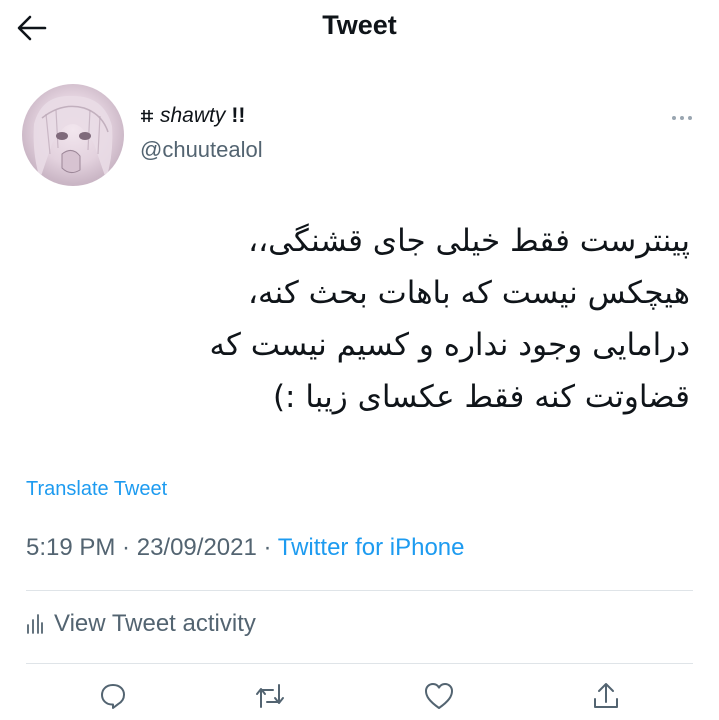 This screenshot has height=720, width=719. What do you see at coordinates (201, 150) in the screenshot?
I see `author-handle: @chuutealol` at bounding box center [201, 150].